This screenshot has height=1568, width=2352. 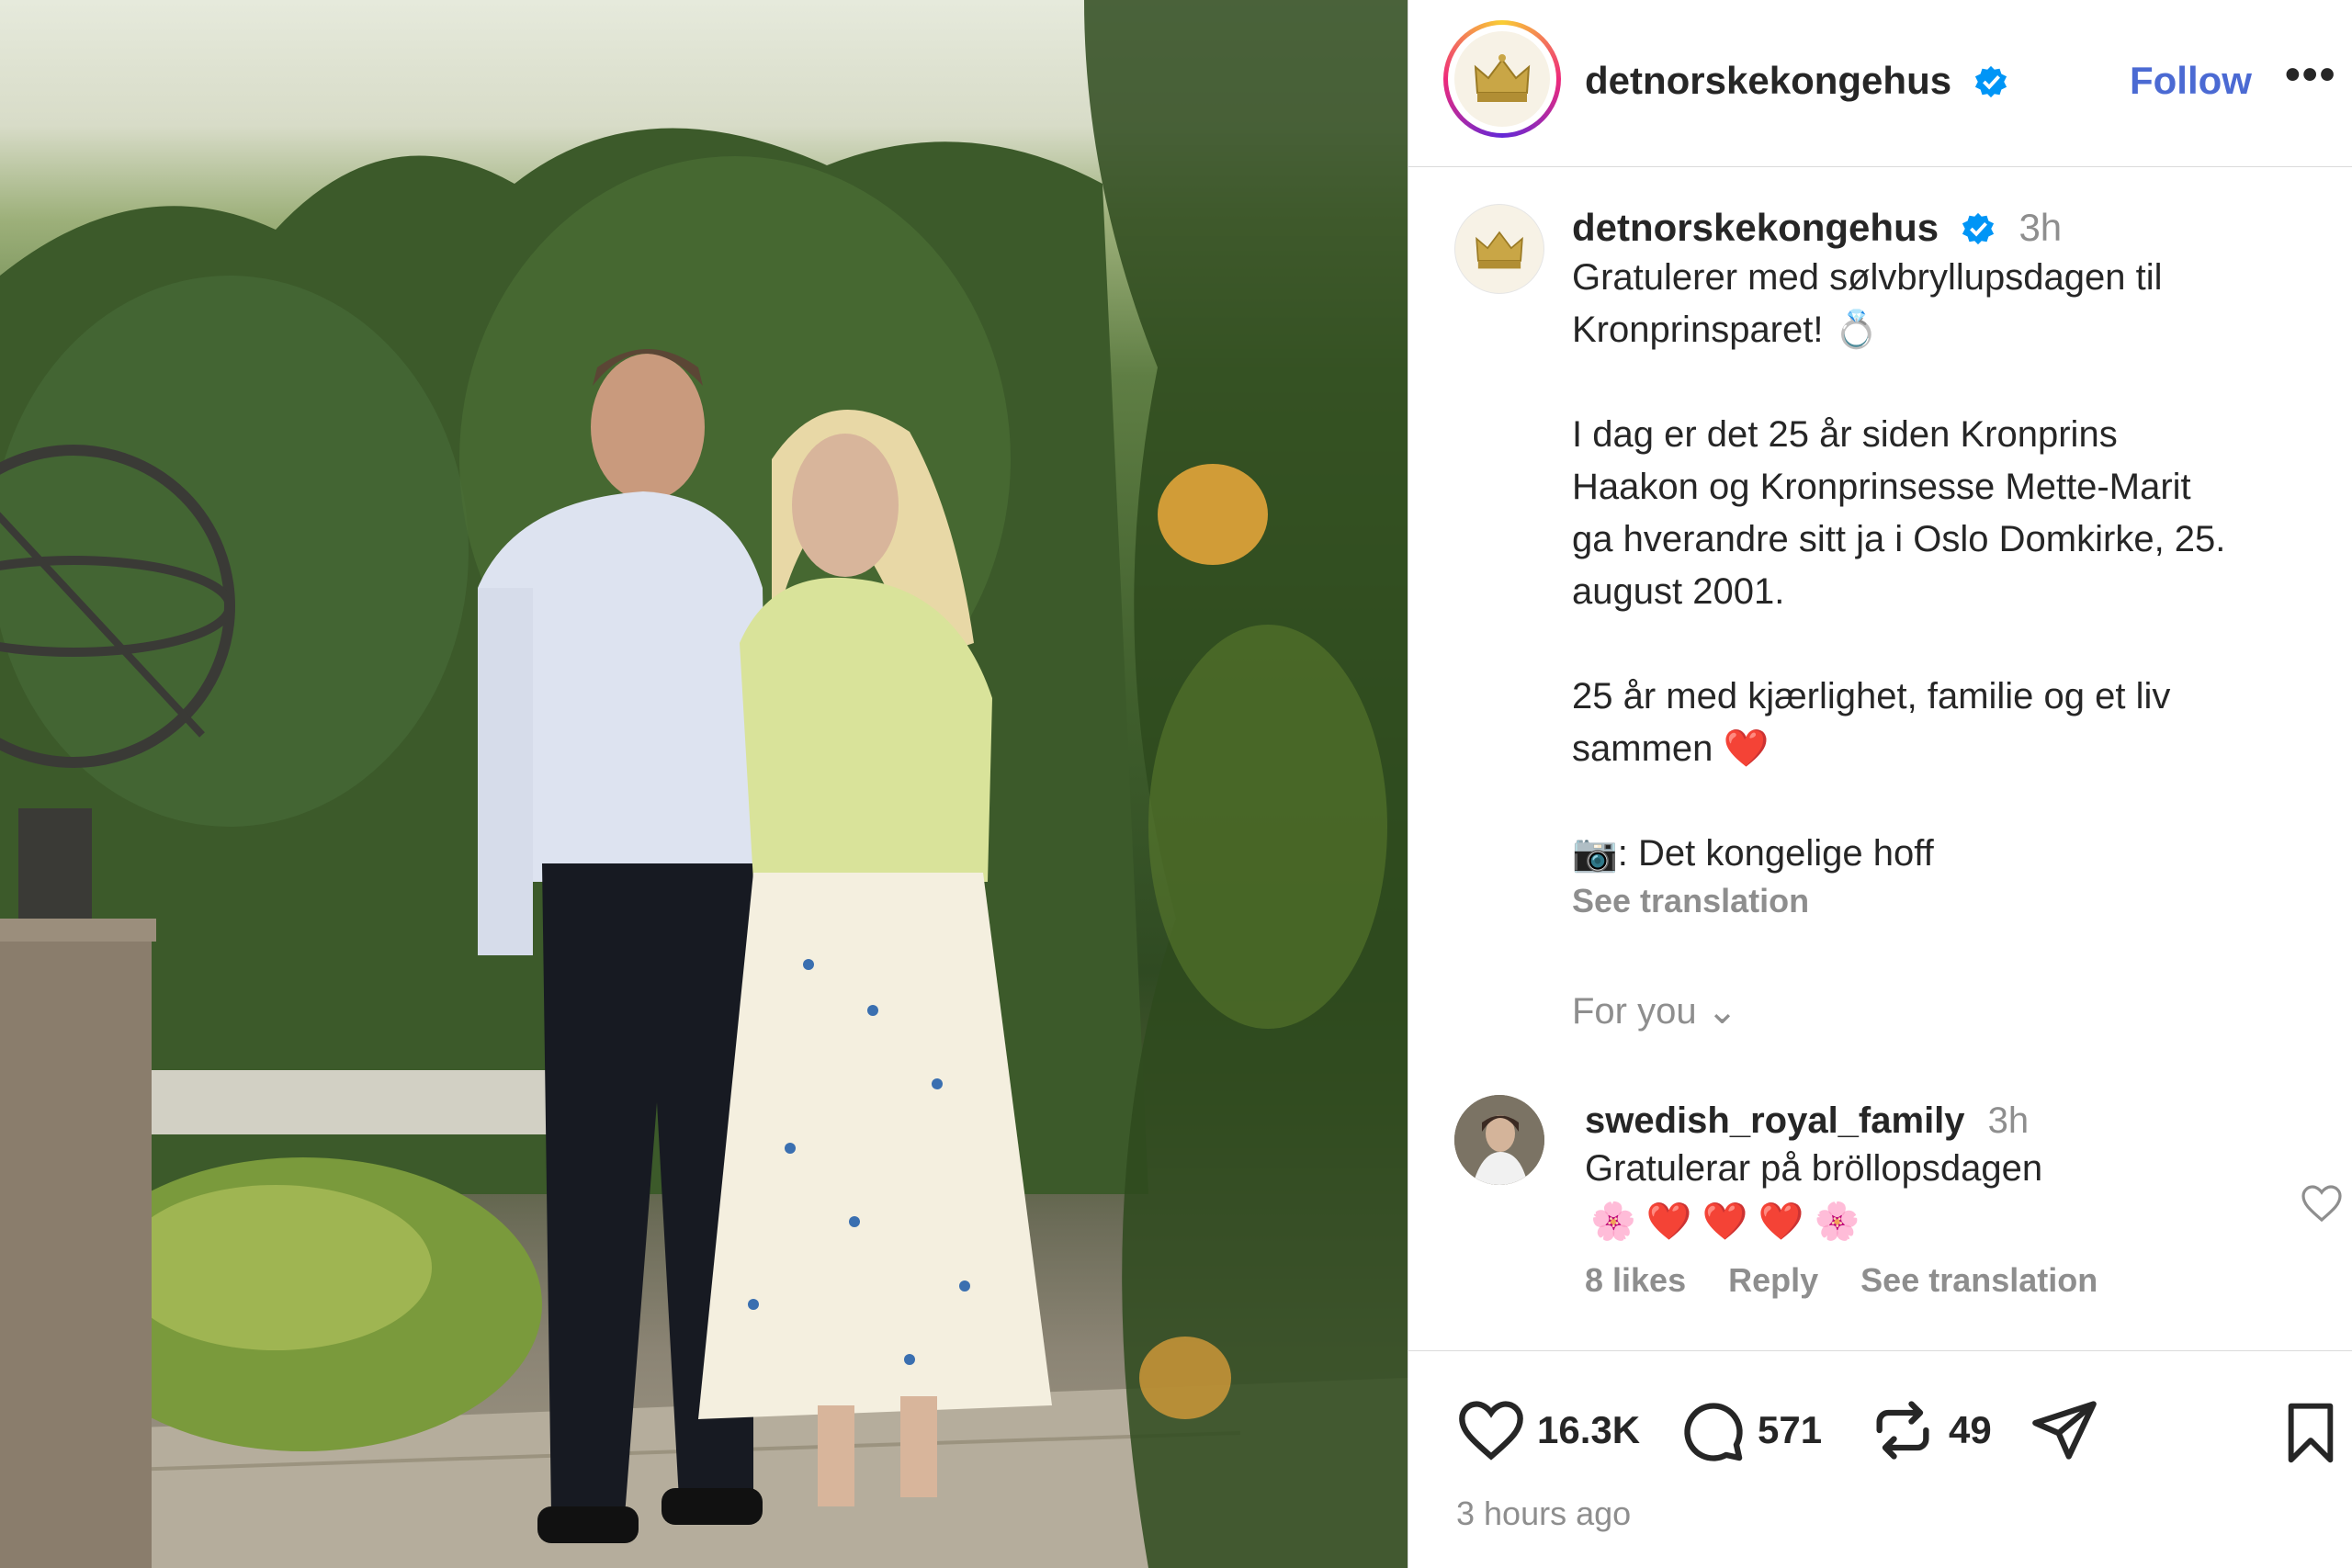 What do you see at coordinates (1949, 228) in the screenshot?
I see `caption-username-line: detnorskekongehus 3h` at bounding box center [1949, 228].